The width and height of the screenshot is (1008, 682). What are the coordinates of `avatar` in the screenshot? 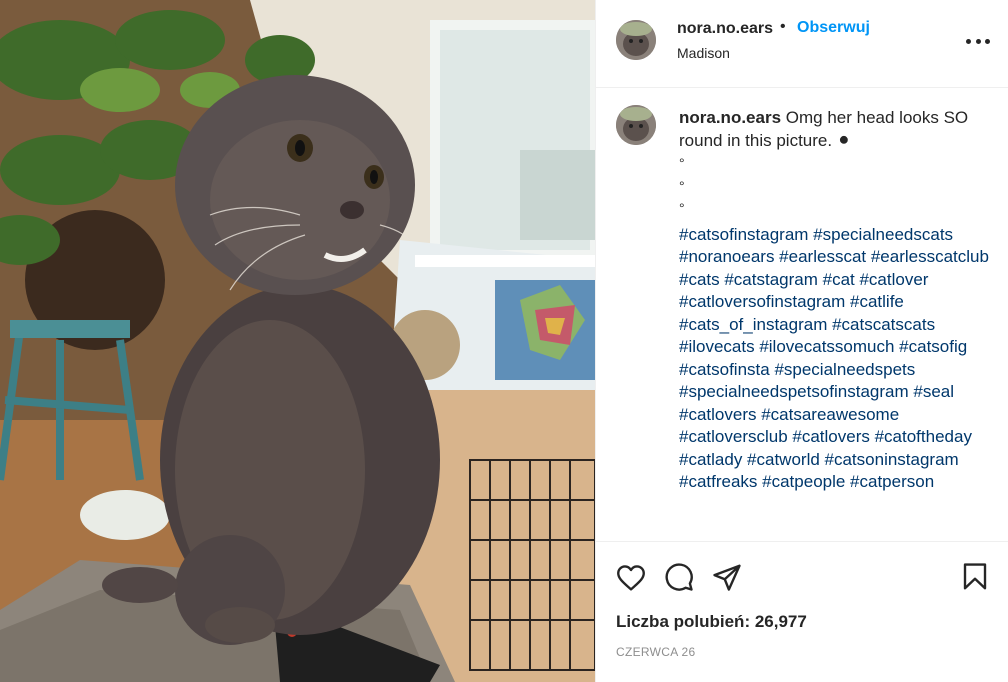 It's located at (636, 40).